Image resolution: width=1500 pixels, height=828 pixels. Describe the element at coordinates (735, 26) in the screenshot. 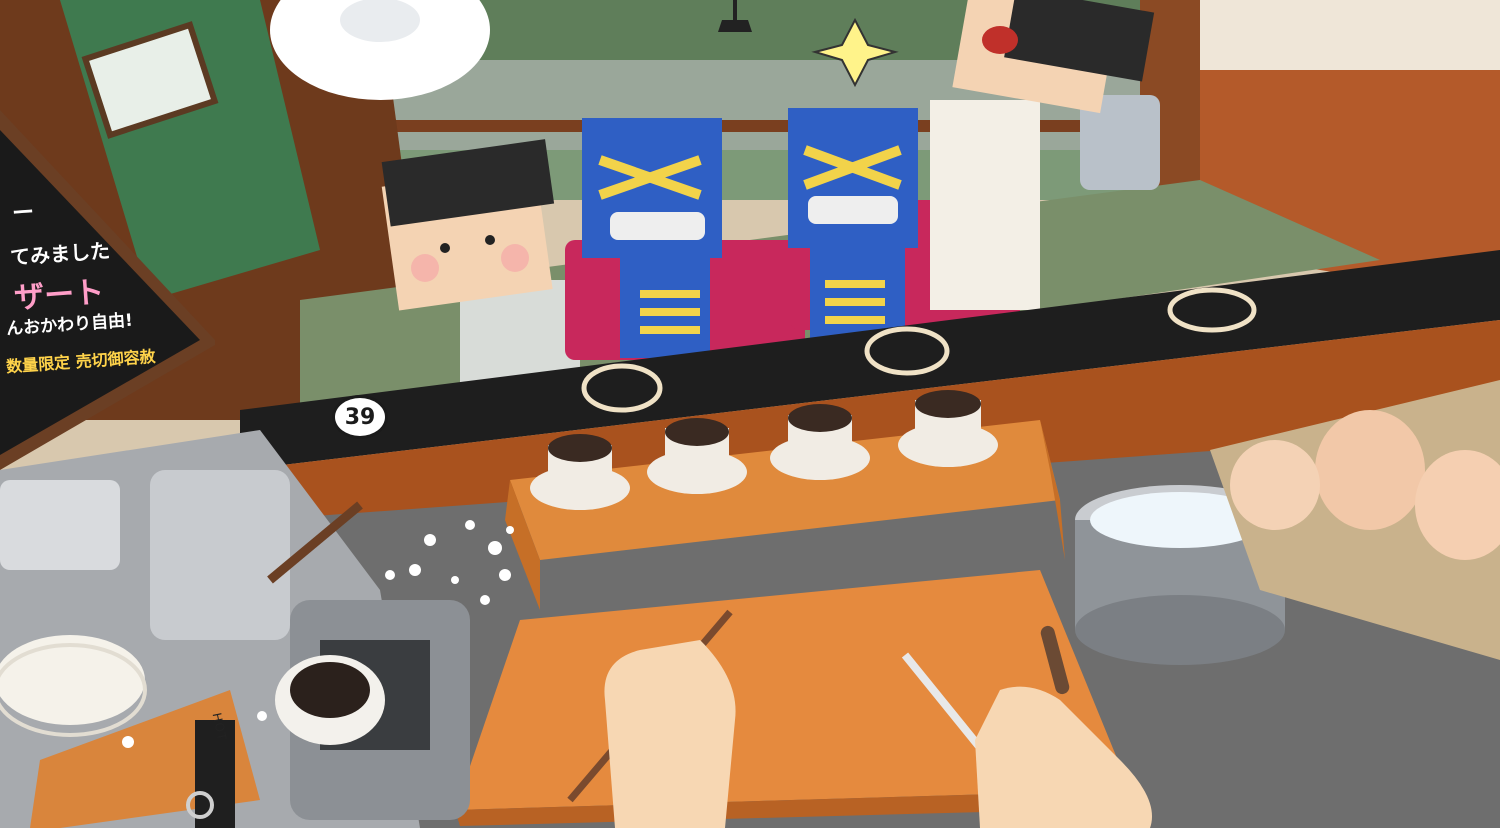

I see `lamp-icon` at that location.